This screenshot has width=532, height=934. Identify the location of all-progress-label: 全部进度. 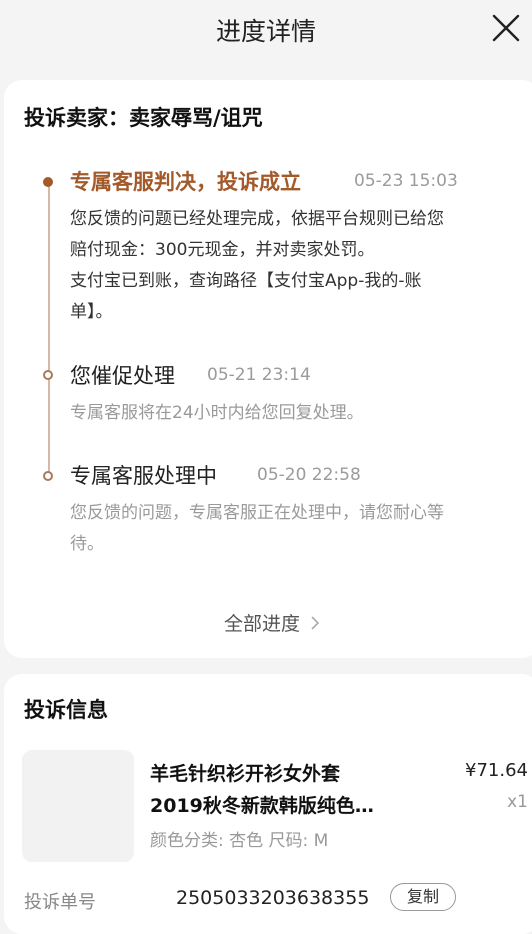
(261, 624).